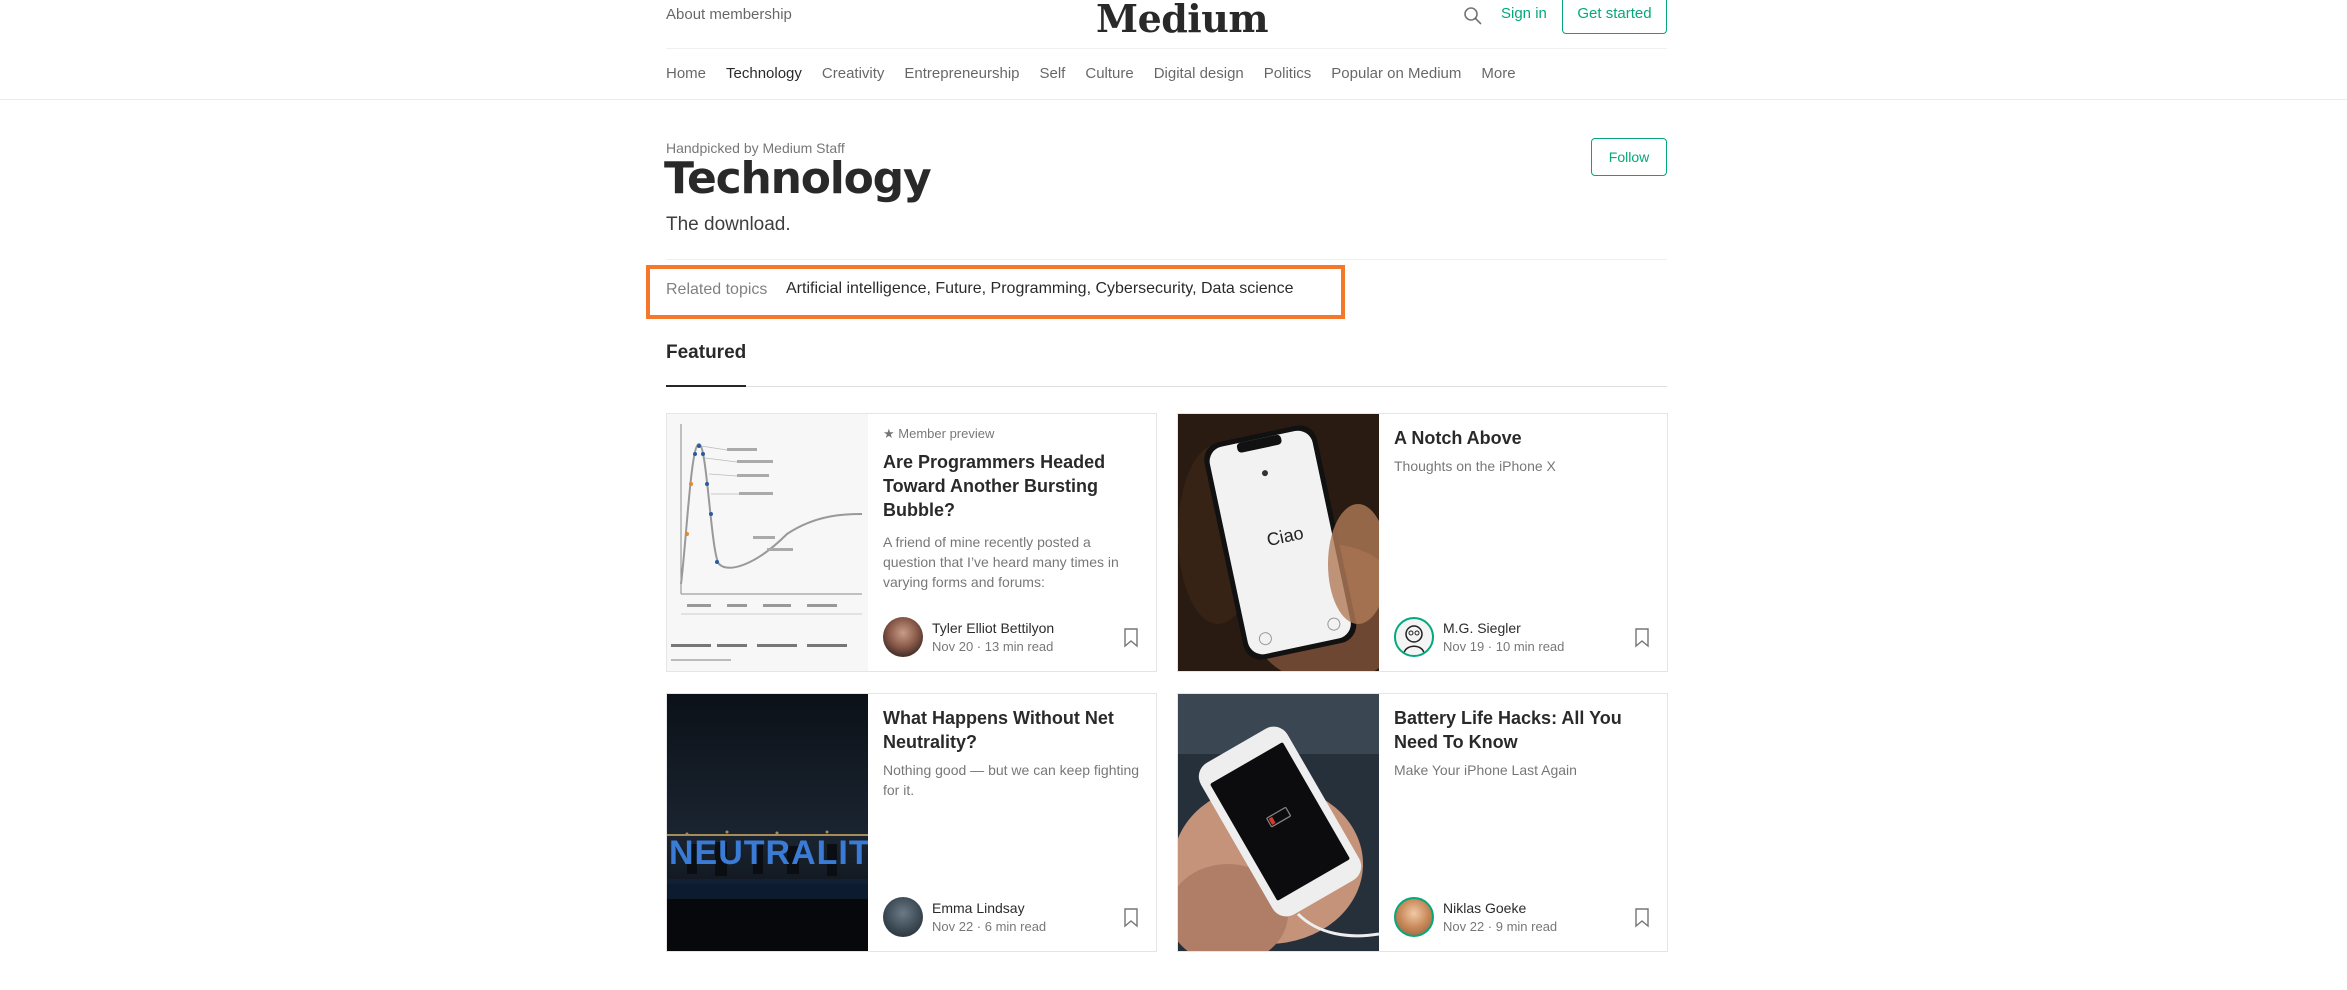 Image resolution: width=2347 pixels, height=990 pixels. Describe the element at coordinates (728, 224) in the screenshot. I see `page-subtitle: The download.` at that location.